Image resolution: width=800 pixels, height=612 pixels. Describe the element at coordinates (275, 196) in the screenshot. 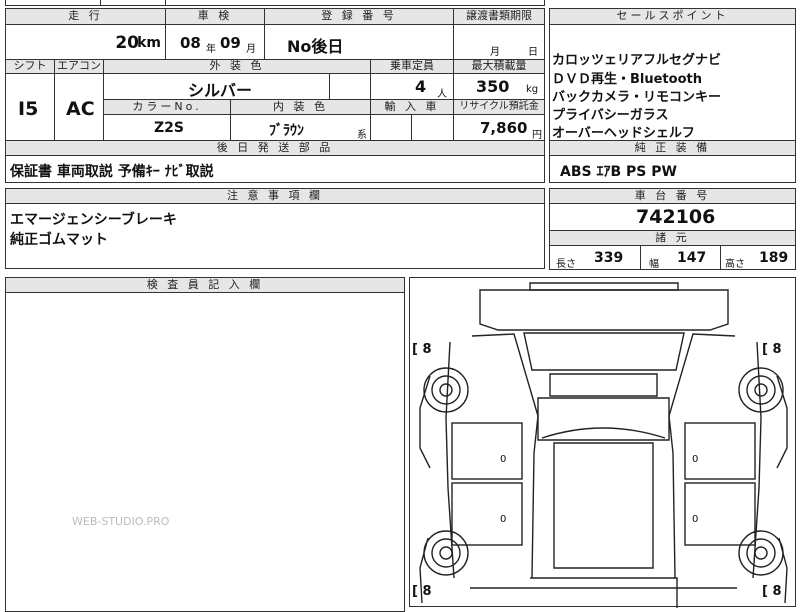

I see `notes-header: 注 意 事 項 欄` at that location.